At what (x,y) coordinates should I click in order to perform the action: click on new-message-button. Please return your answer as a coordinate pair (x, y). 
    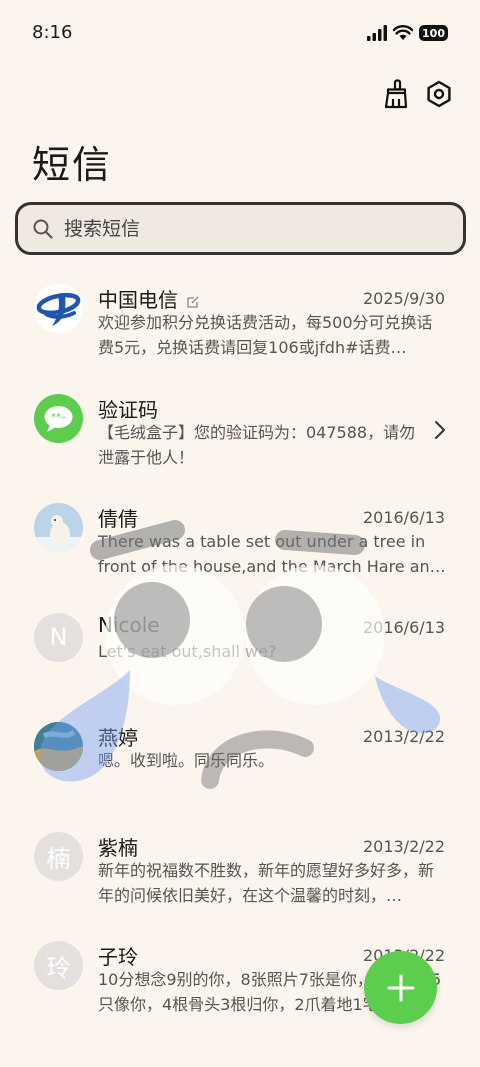
    Looking at the image, I should click on (400, 987).